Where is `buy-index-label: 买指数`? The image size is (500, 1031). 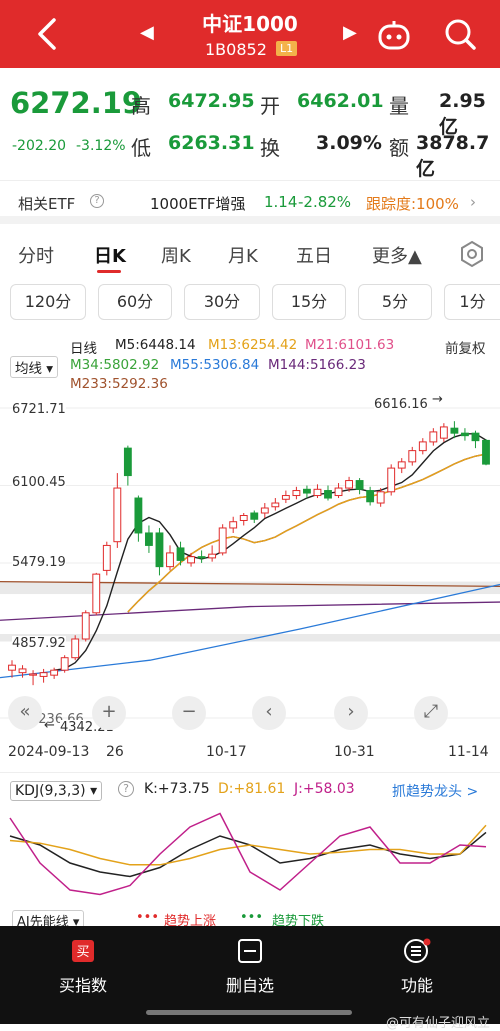
buy-index-label: 买指数 is located at coordinates (82, 985).